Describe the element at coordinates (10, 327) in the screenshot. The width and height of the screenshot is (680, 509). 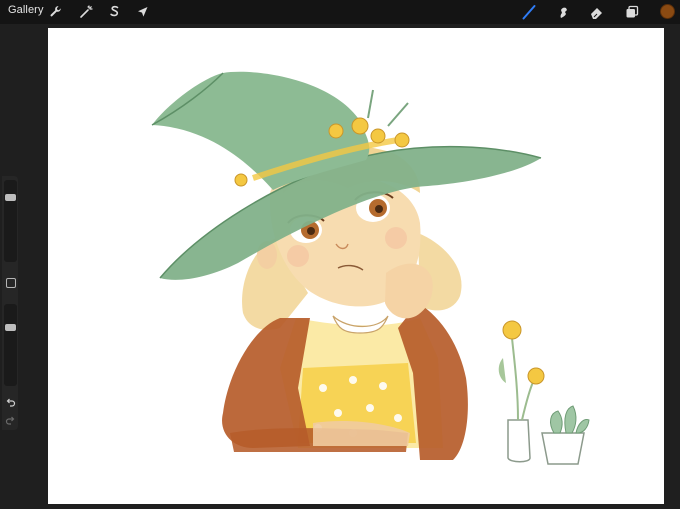
I see `opacity-thumb` at that location.